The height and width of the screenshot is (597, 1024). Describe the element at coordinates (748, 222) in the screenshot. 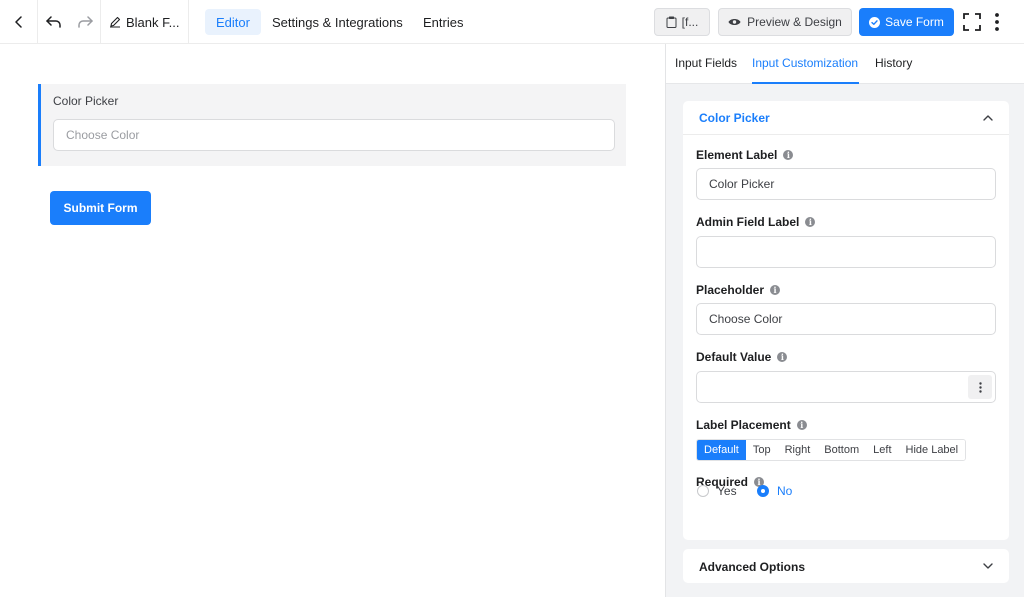

I see `admin-field-label-text: Admin Field Label` at that location.